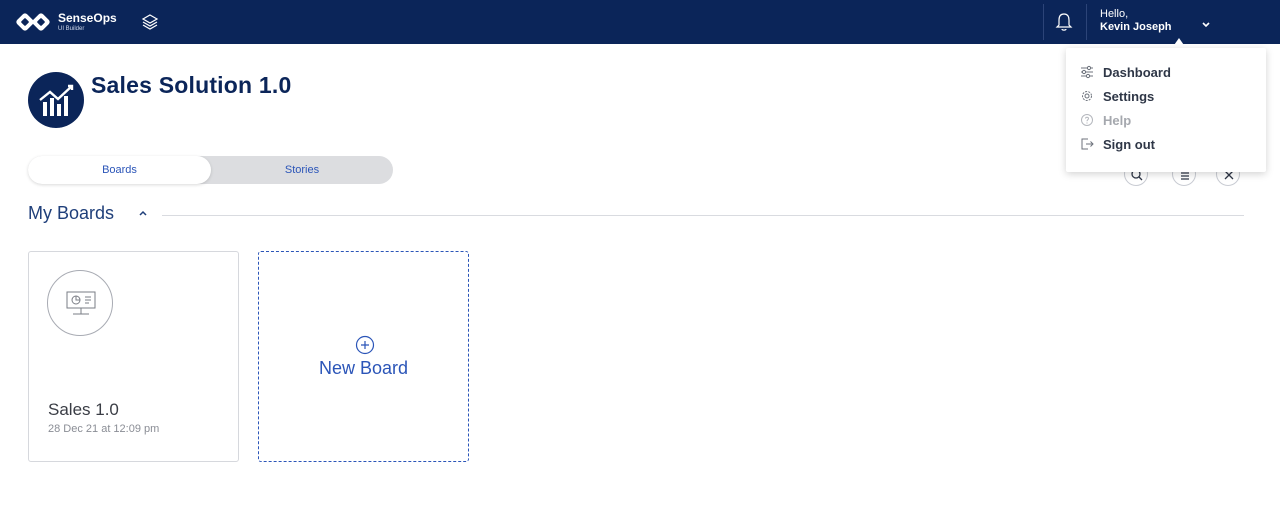  What do you see at coordinates (56, 100) in the screenshot?
I see `chart-logo-icon` at bounding box center [56, 100].